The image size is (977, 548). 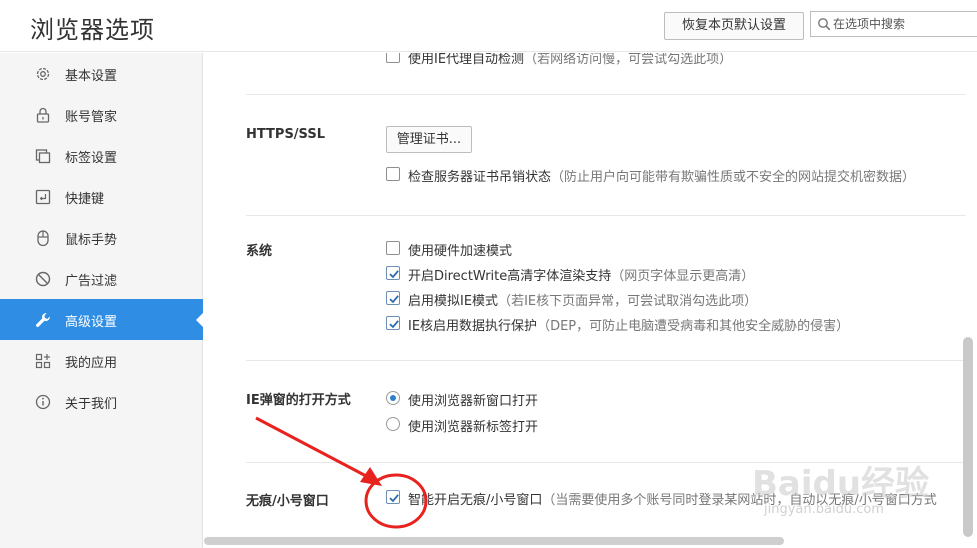 What do you see at coordinates (285, 134) in the screenshot?
I see `section-title-https: HTTPS/SSL` at bounding box center [285, 134].